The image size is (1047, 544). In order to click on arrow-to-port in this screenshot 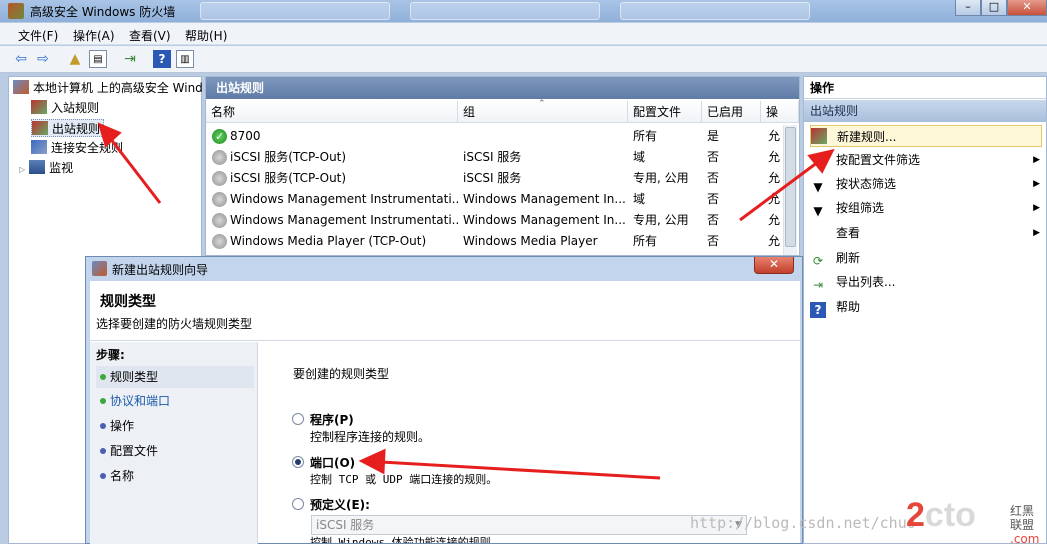, I will do `click(520, 470)`.